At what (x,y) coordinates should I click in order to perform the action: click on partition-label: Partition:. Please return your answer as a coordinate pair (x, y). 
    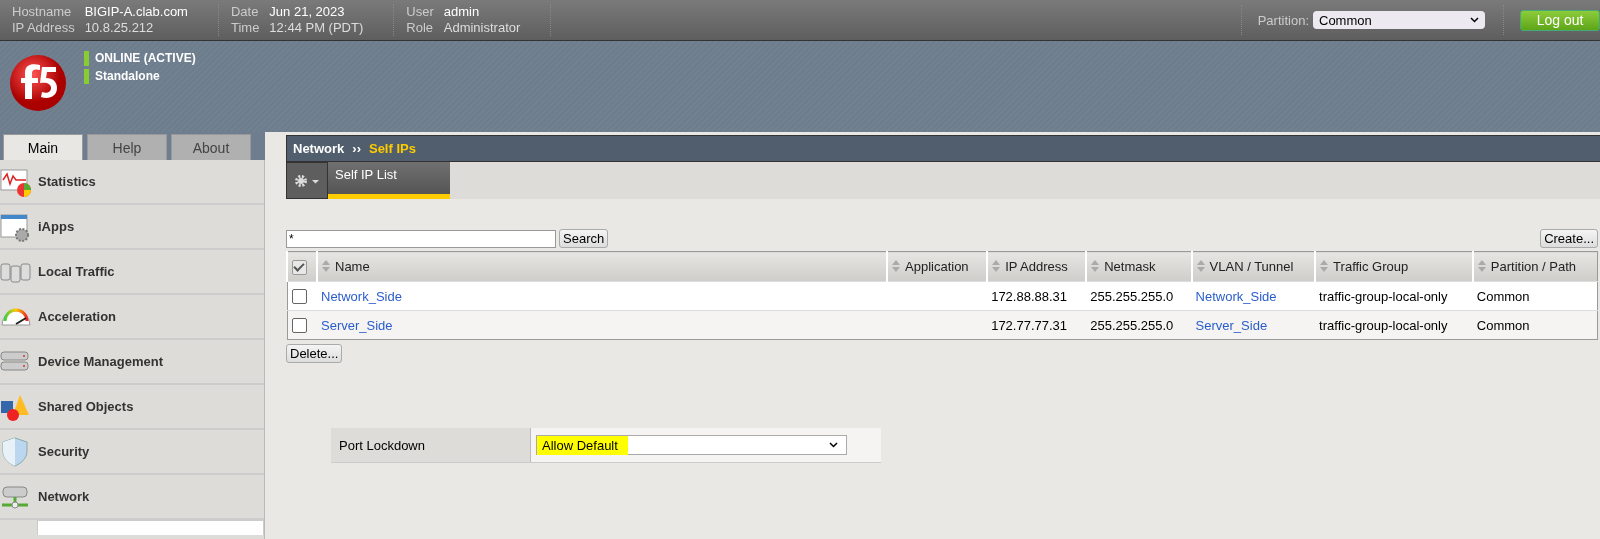
    Looking at the image, I should click on (1283, 20).